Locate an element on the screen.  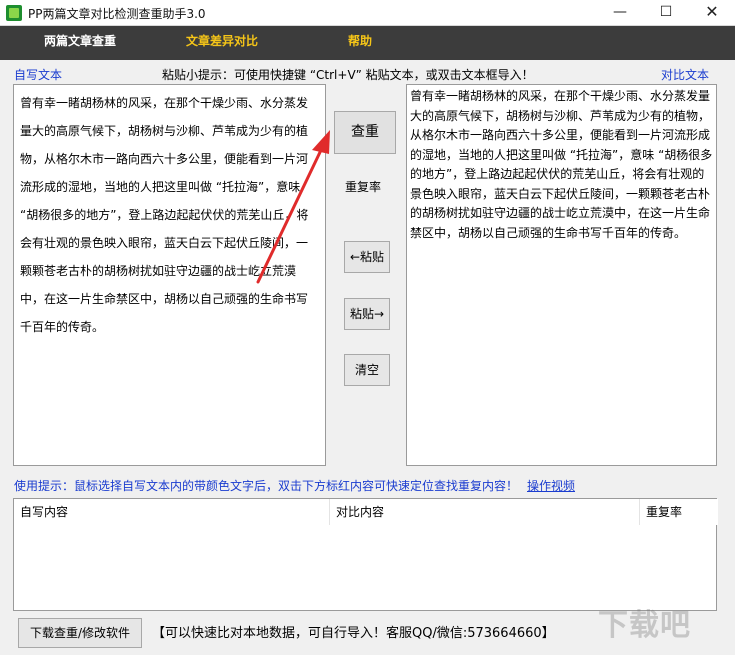
menu-item-article-check: 两篇文章查重 is located at coordinates (80, 43).